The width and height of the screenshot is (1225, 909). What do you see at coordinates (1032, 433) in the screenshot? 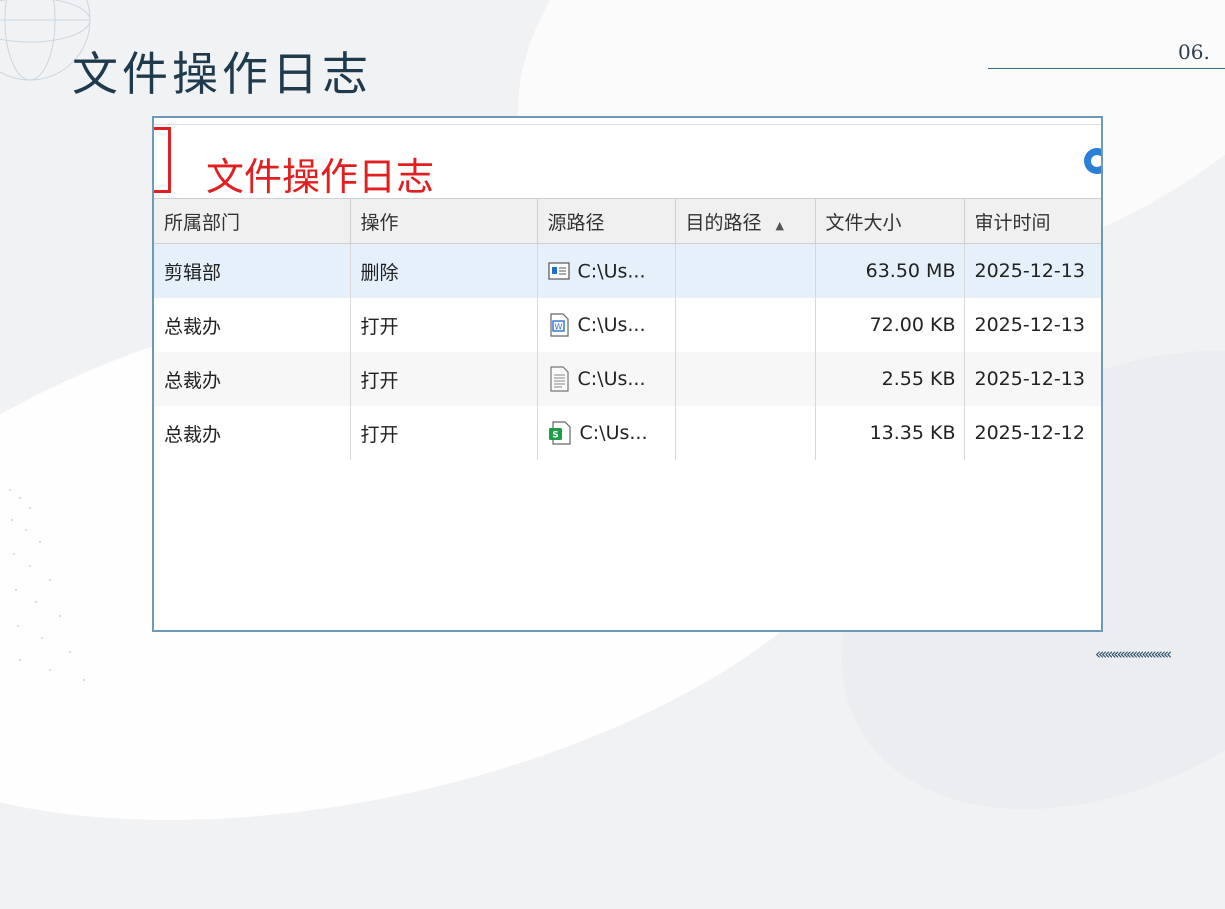
I see `cell-audit-time: 2025-12-12` at bounding box center [1032, 433].